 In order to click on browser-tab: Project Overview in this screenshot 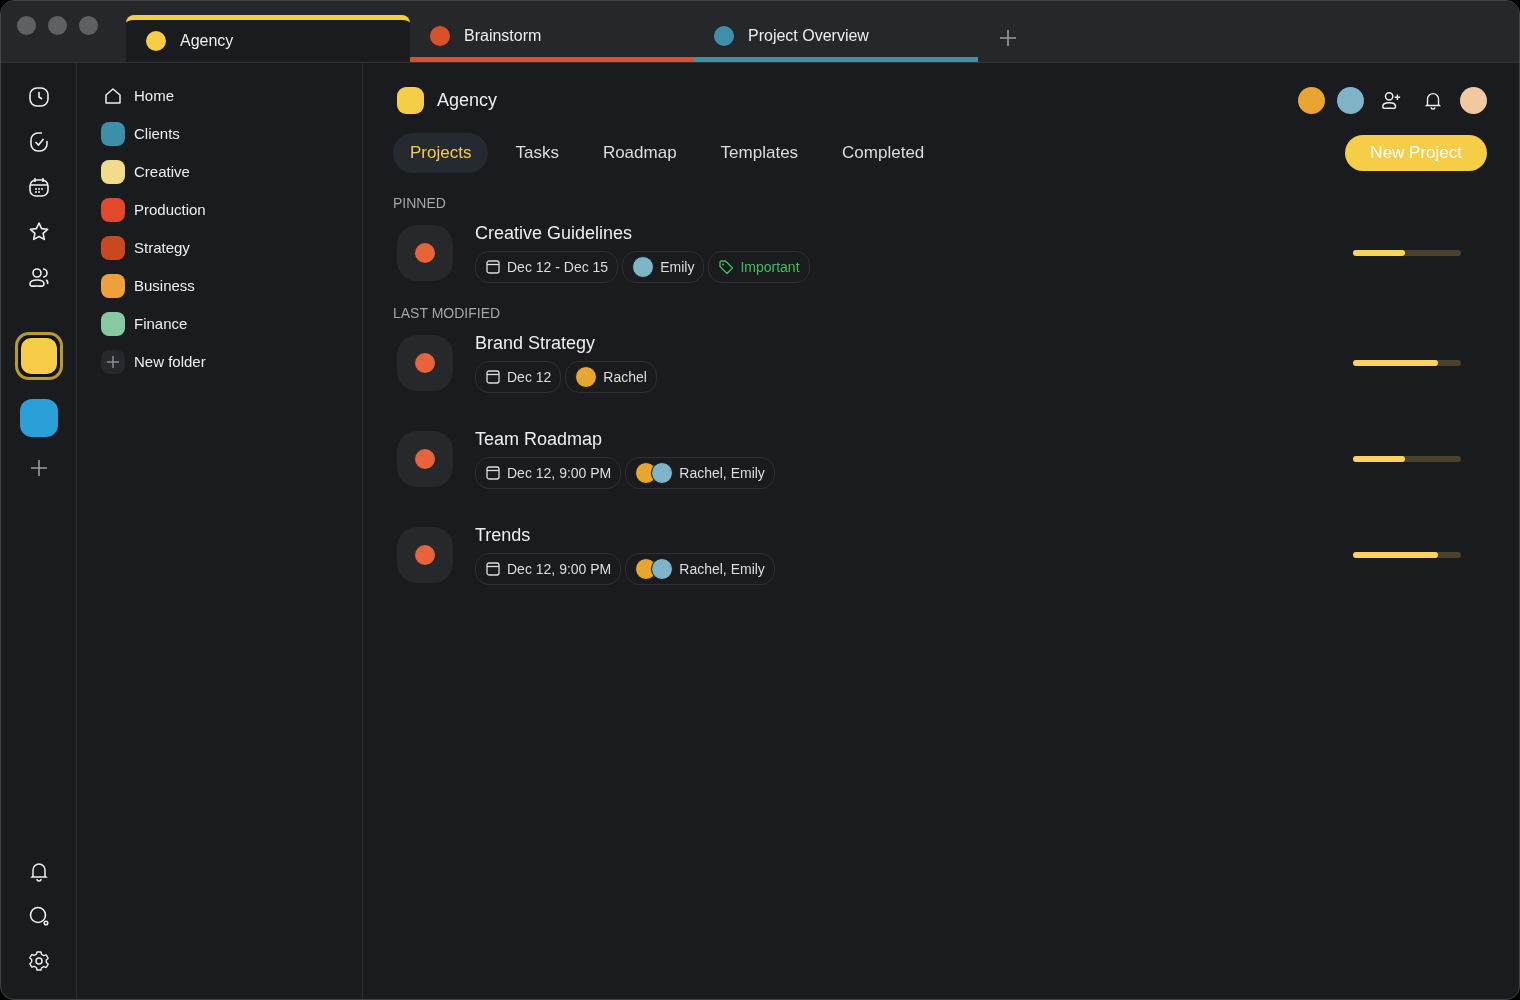, I will do `click(836, 38)`.